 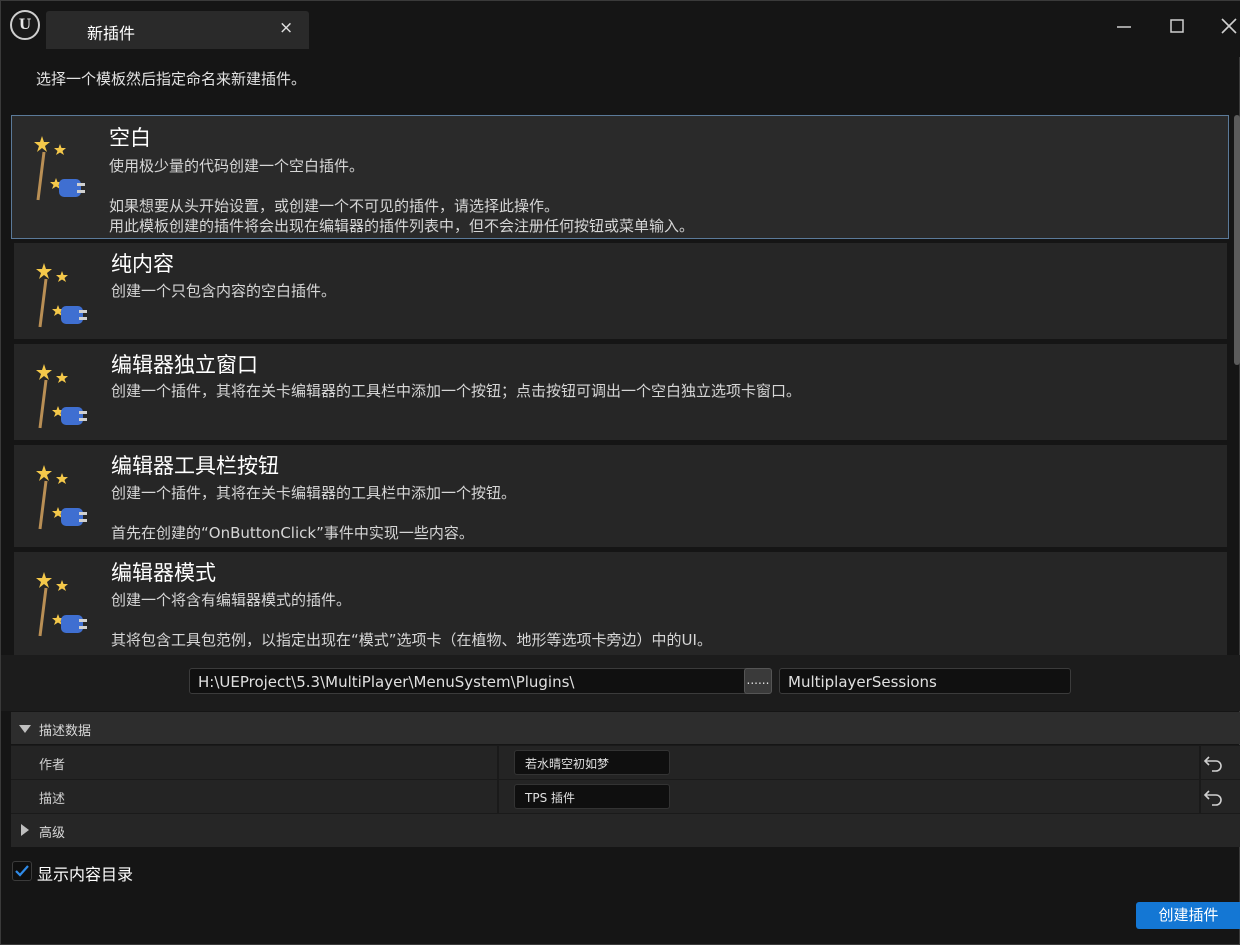 I want to click on tab-new-plugin: 新插件 ×, so click(x=177, y=30).